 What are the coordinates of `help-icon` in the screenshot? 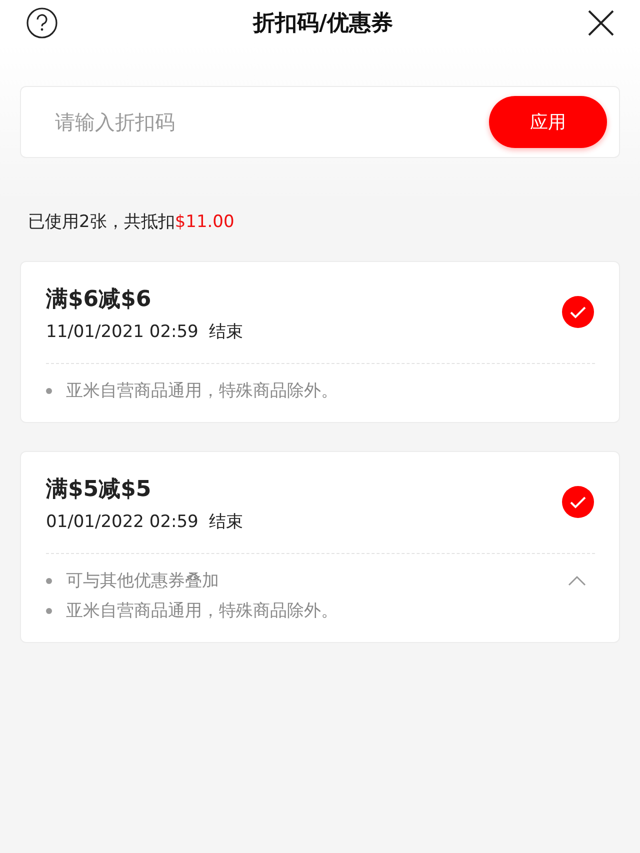 It's located at (42, 23).